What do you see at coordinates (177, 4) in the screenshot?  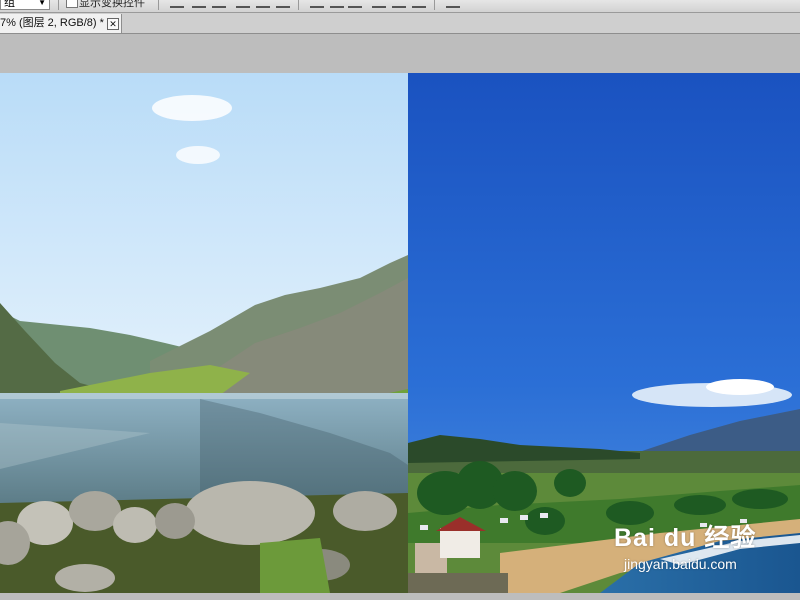 I see `align-top-icon` at bounding box center [177, 4].